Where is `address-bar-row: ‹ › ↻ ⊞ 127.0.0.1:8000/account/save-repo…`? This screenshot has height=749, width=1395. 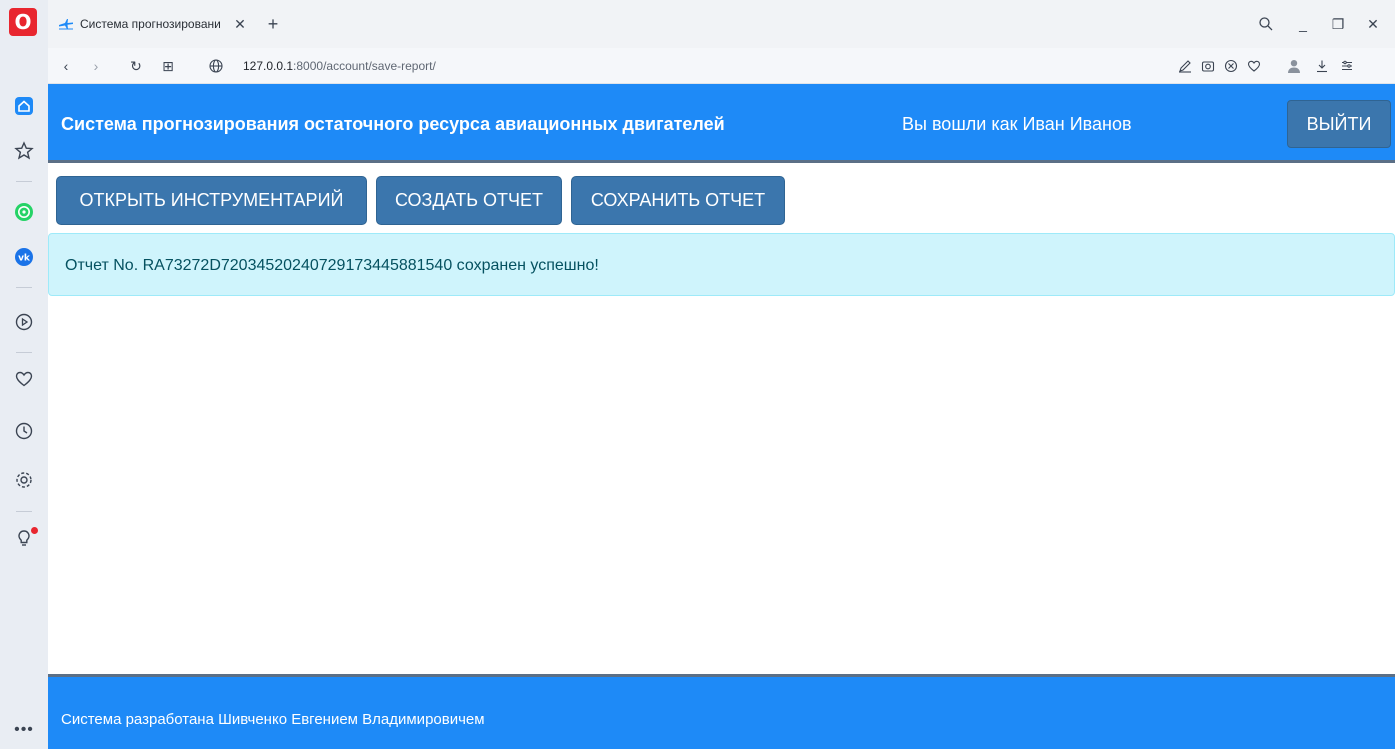
address-bar-row: ‹ › ↻ ⊞ 127.0.0.1:8000/account/save-repo… is located at coordinates (721, 66).